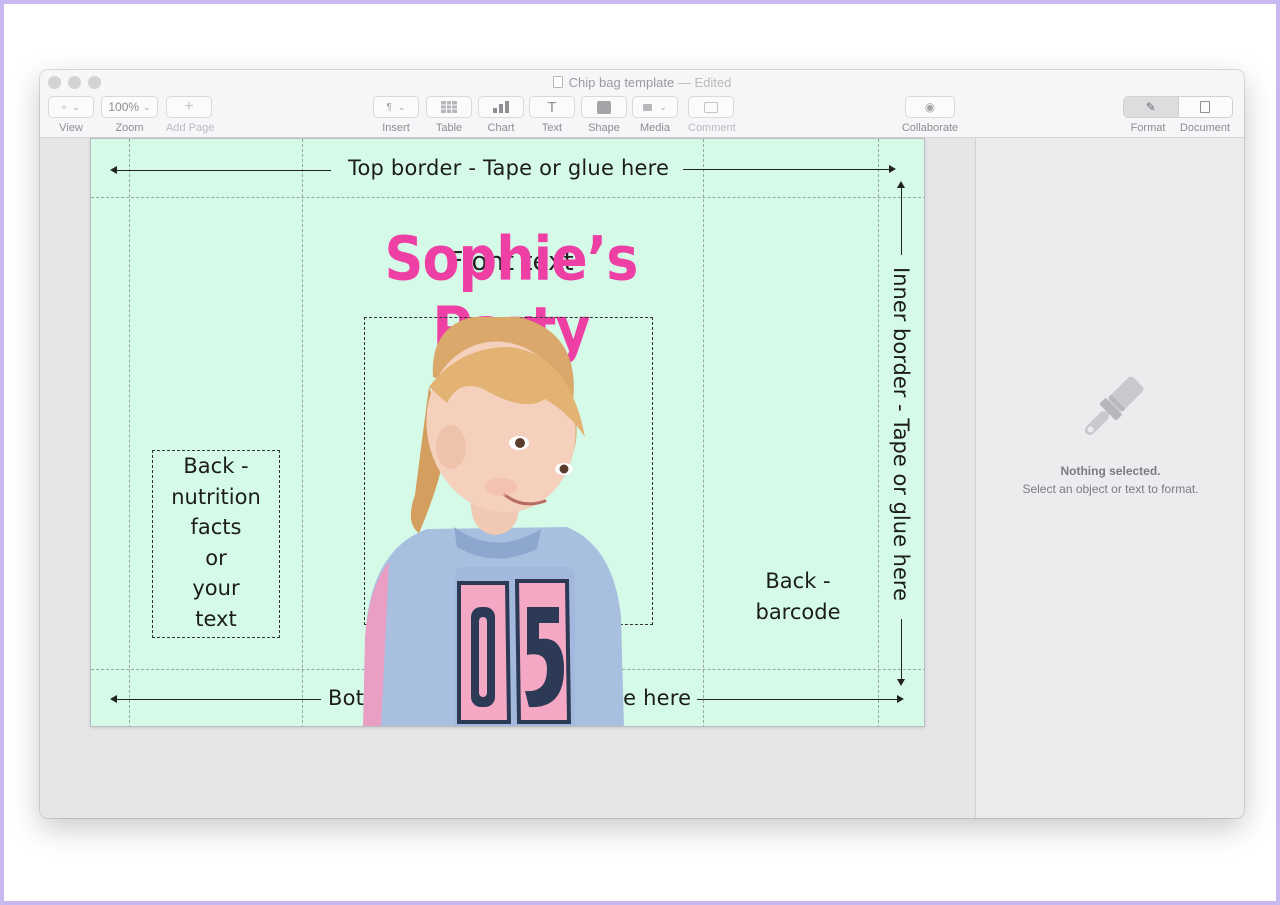 The width and height of the screenshot is (1280, 905). What do you see at coordinates (798, 596) in the screenshot?
I see `back-barcode-text: Back - barcode` at bounding box center [798, 596].